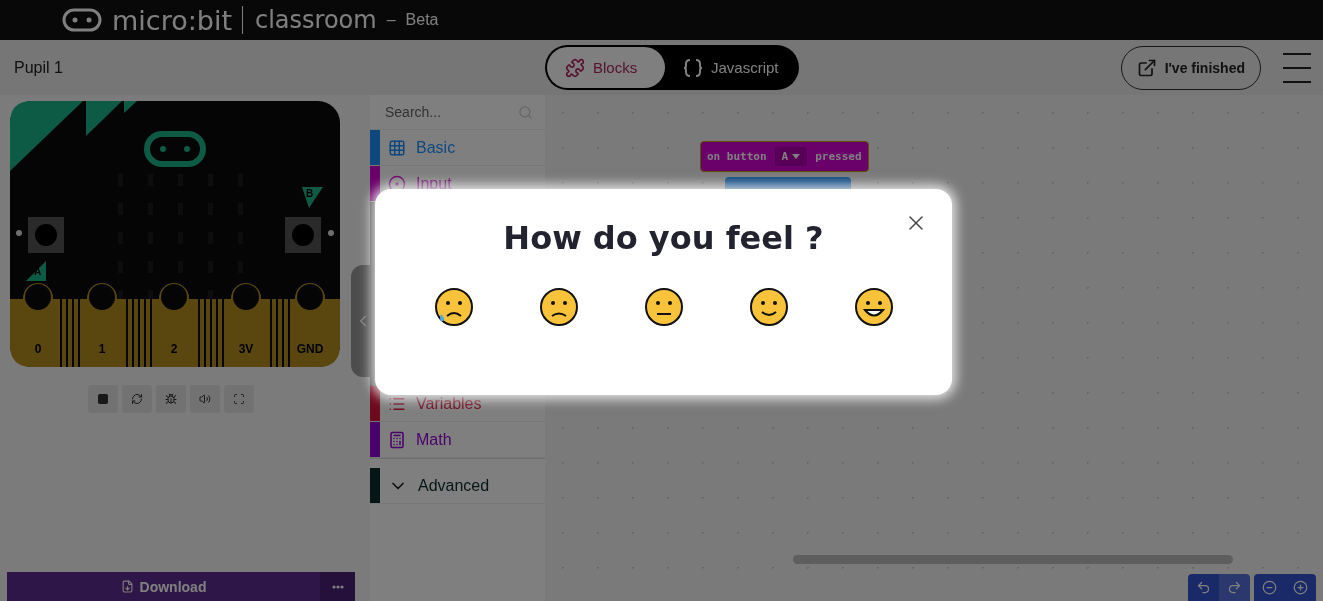 This screenshot has height=601, width=1323. Describe the element at coordinates (310, 193) in the screenshot. I see `button-label: B` at that location.